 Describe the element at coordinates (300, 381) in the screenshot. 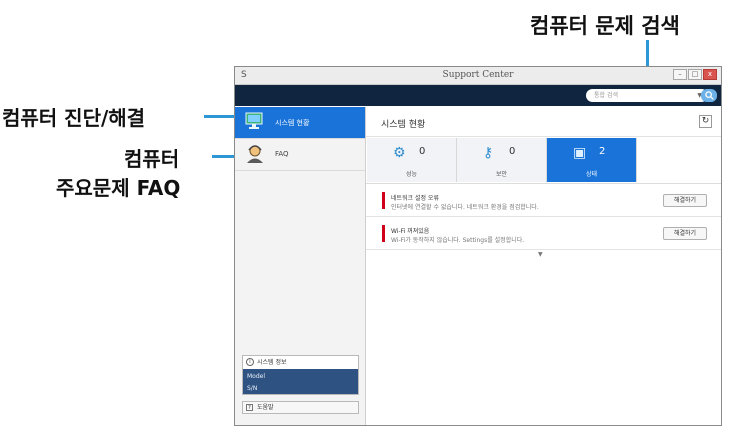

I see `system-info-values: Model S/N` at that location.